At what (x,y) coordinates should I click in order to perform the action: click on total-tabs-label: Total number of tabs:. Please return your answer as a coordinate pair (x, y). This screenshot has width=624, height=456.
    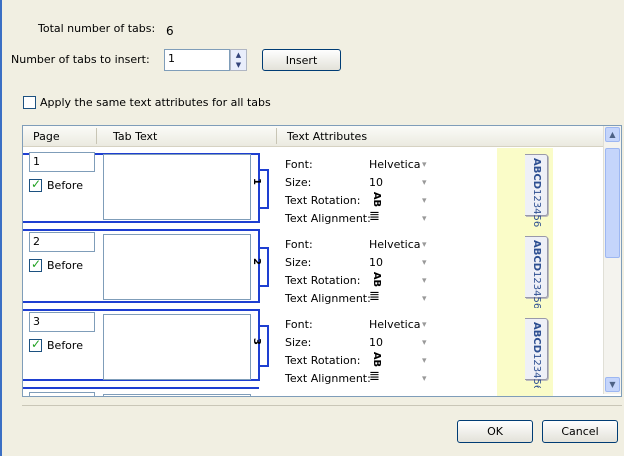
    Looking at the image, I should click on (97, 28).